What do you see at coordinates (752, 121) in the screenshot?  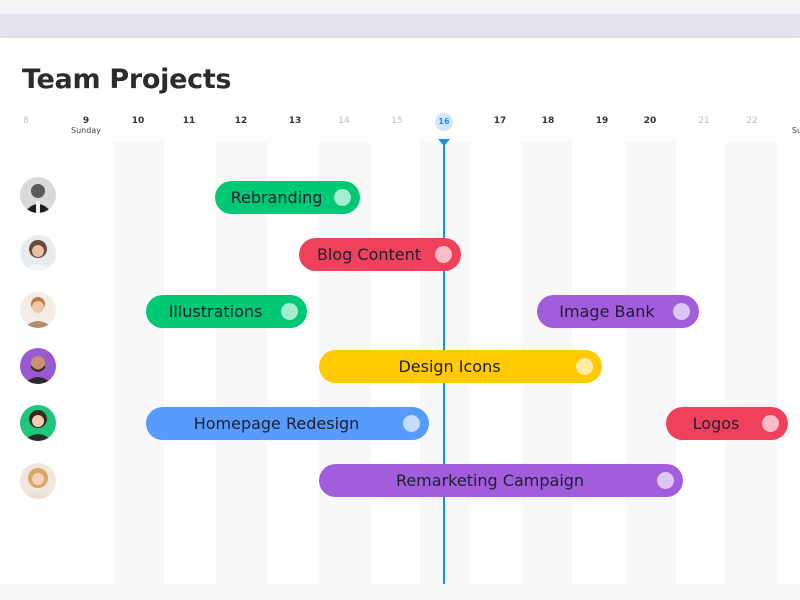 I see `day-label-22: 22` at bounding box center [752, 121].